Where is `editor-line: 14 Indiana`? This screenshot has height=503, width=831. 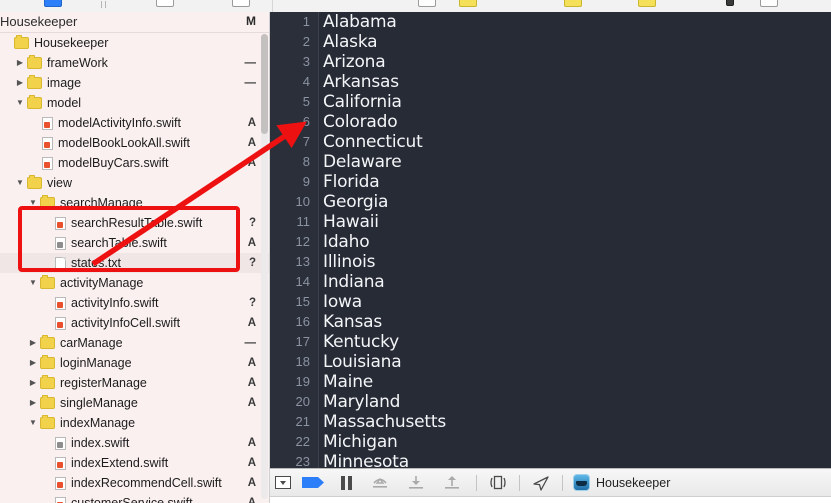
editor-line: 14 Indiana is located at coordinates (550, 282).